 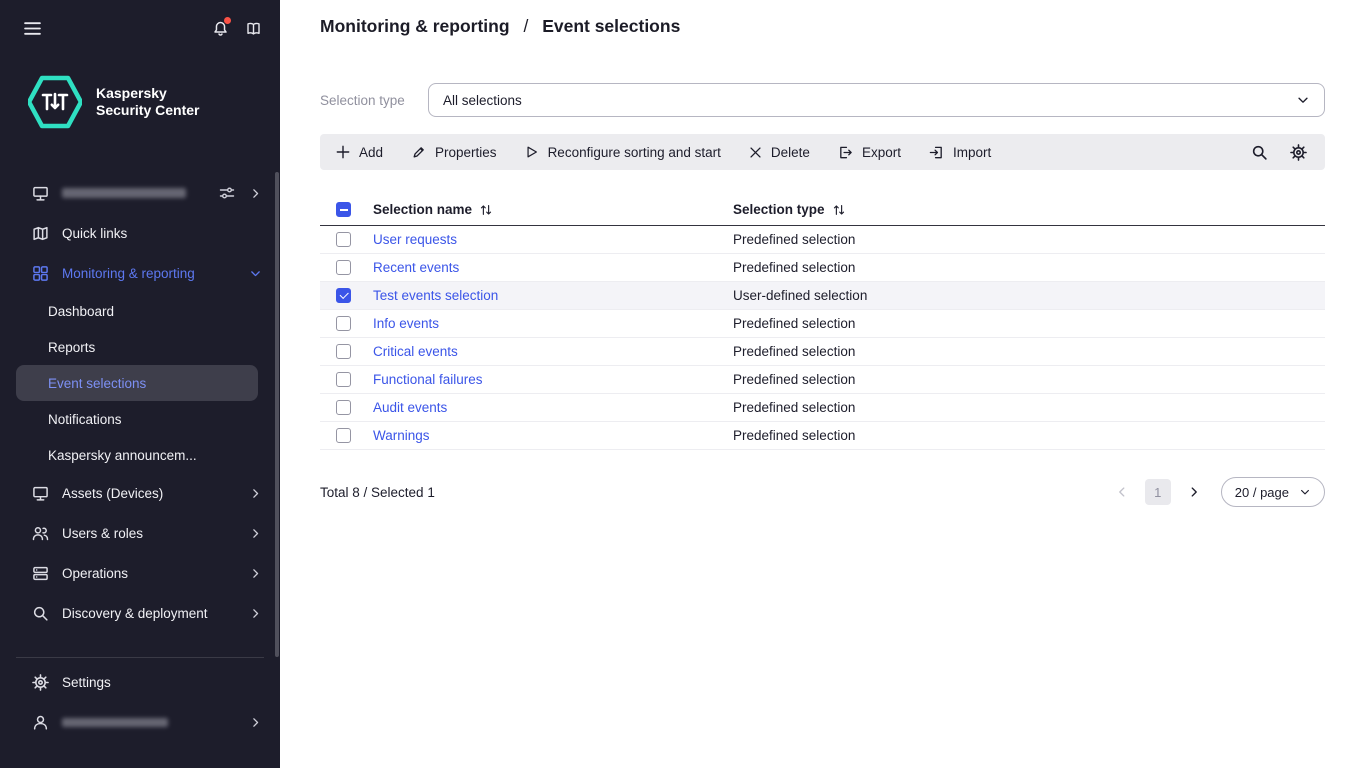 What do you see at coordinates (40, 722) in the screenshot?
I see `person-icon` at bounding box center [40, 722].